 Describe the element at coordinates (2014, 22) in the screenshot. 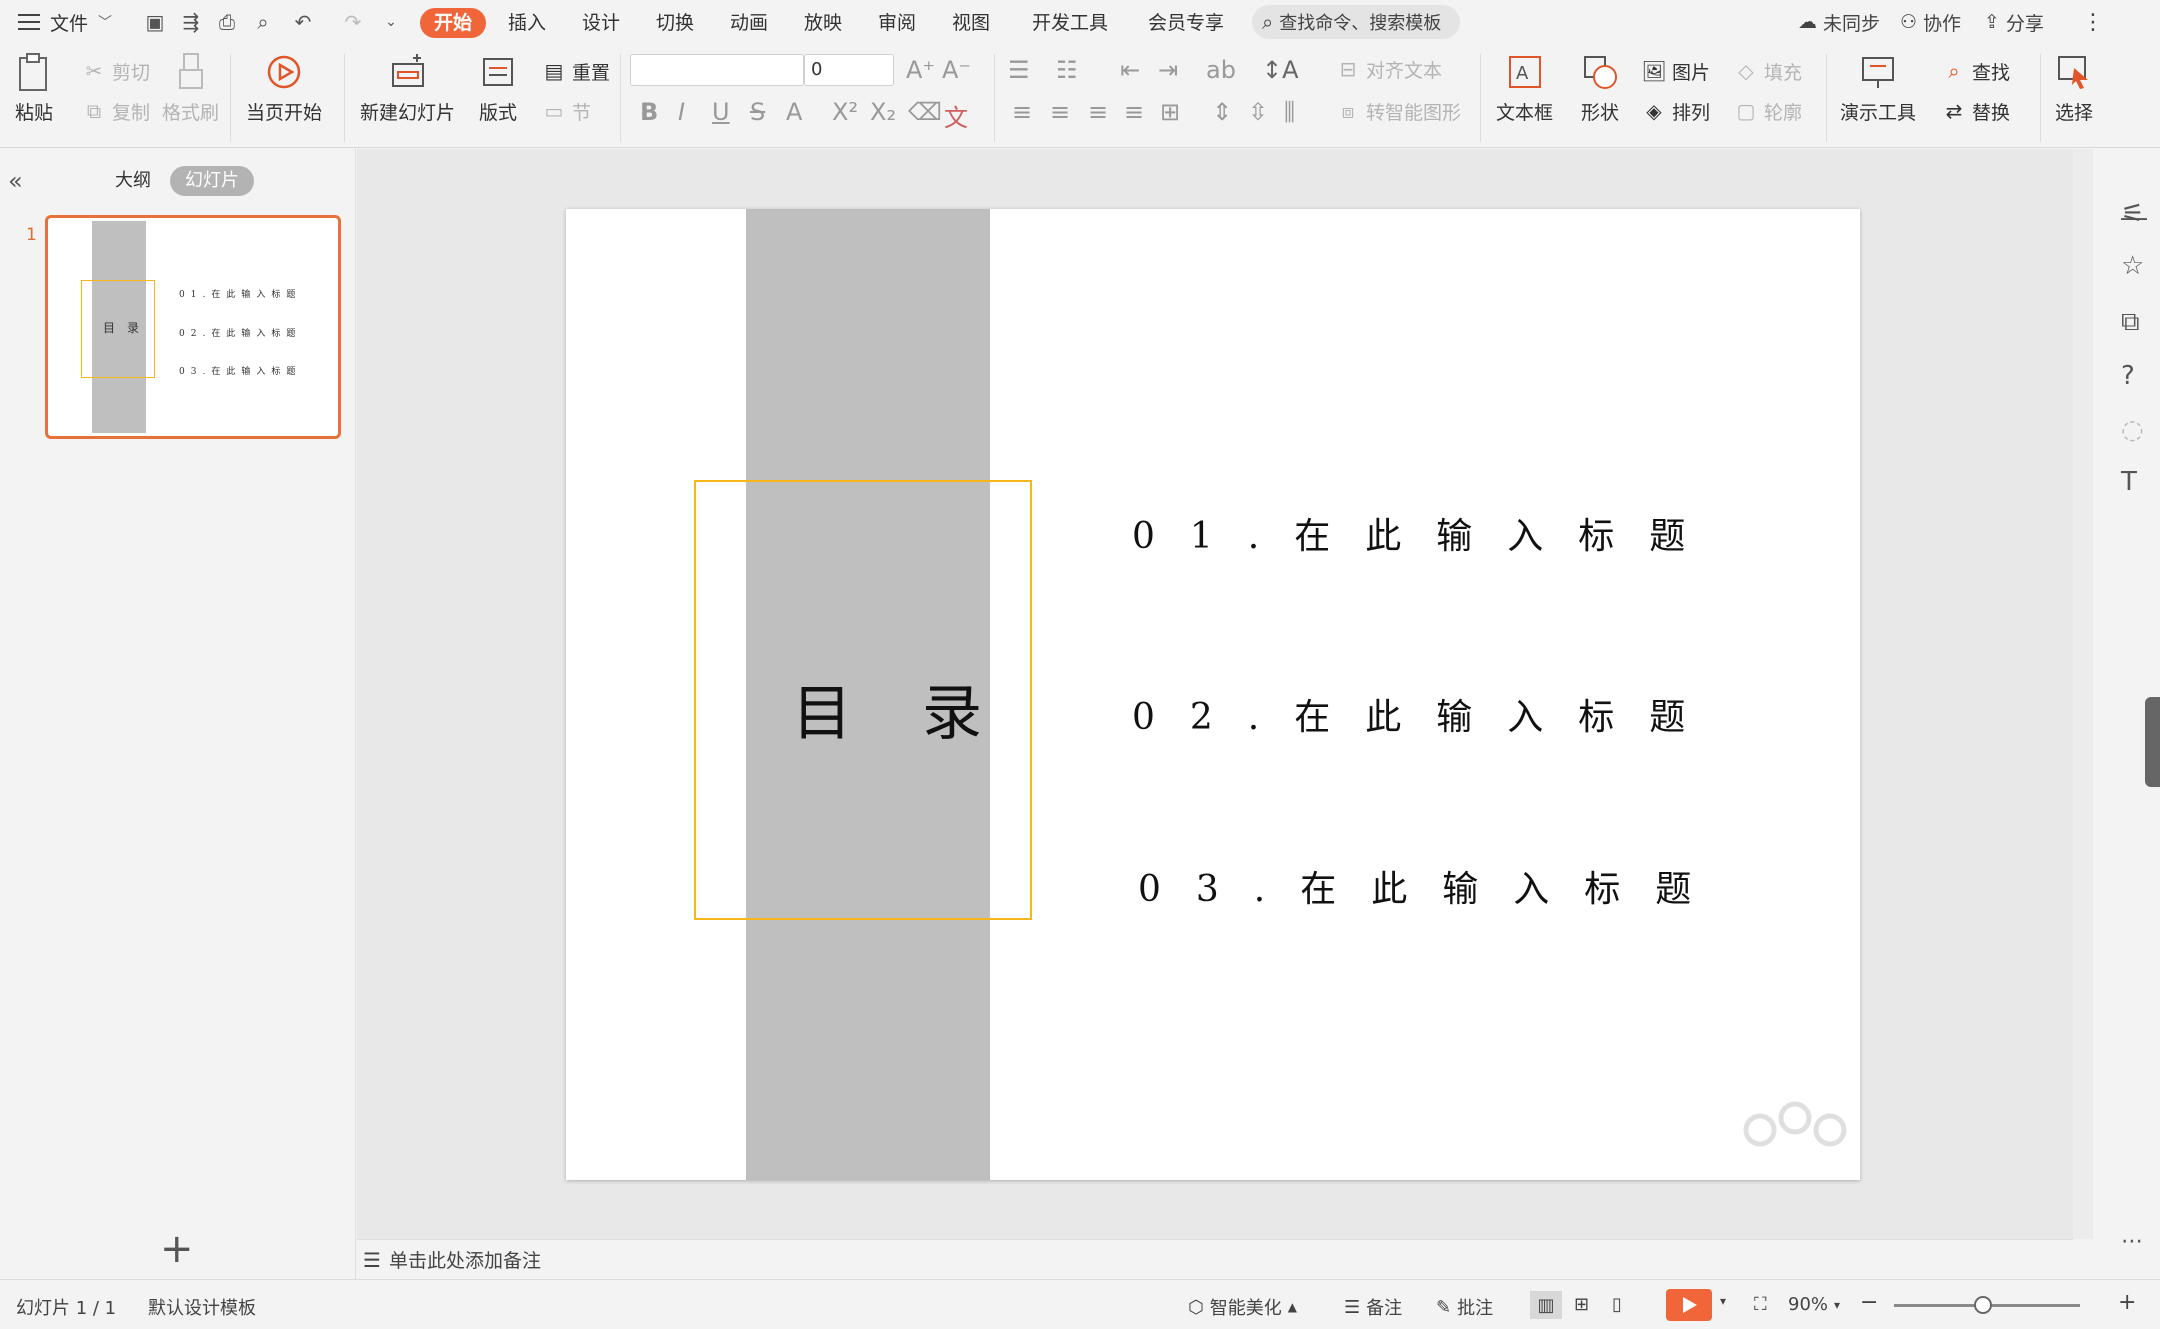

I see `share-button: ⇪ 分享` at that location.